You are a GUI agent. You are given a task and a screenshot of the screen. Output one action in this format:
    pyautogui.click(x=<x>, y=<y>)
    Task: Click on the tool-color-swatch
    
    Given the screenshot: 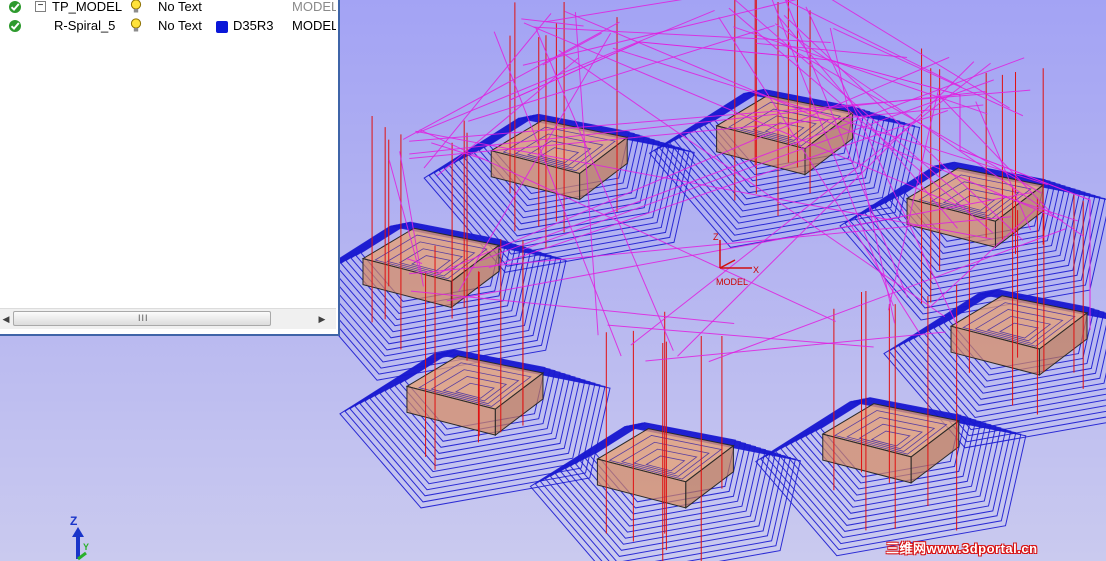 What is the action you would take?
    pyautogui.click(x=222, y=27)
    